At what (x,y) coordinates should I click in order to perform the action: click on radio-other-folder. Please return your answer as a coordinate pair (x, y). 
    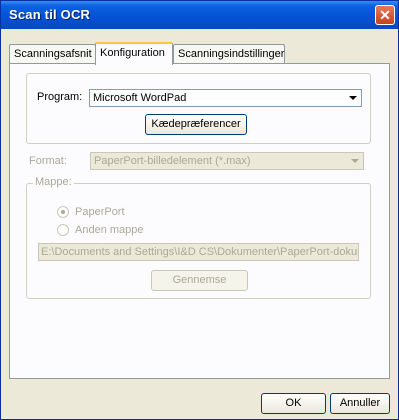
    Looking at the image, I should click on (63, 230).